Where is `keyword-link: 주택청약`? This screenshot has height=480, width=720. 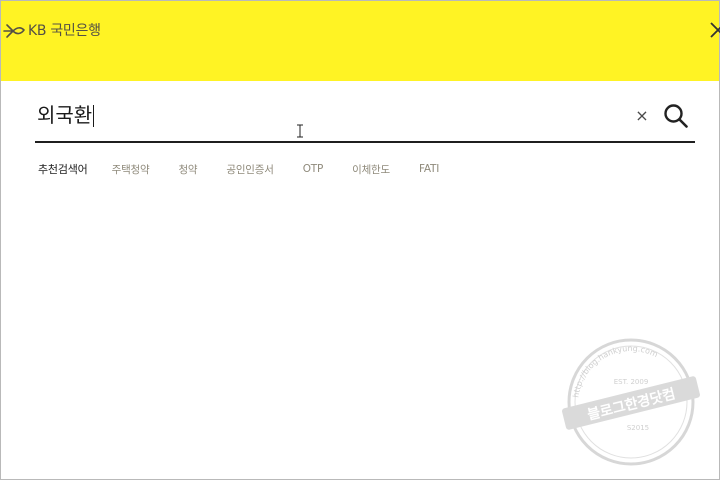 keyword-link: 주택청약 is located at coordinates (131, 169).